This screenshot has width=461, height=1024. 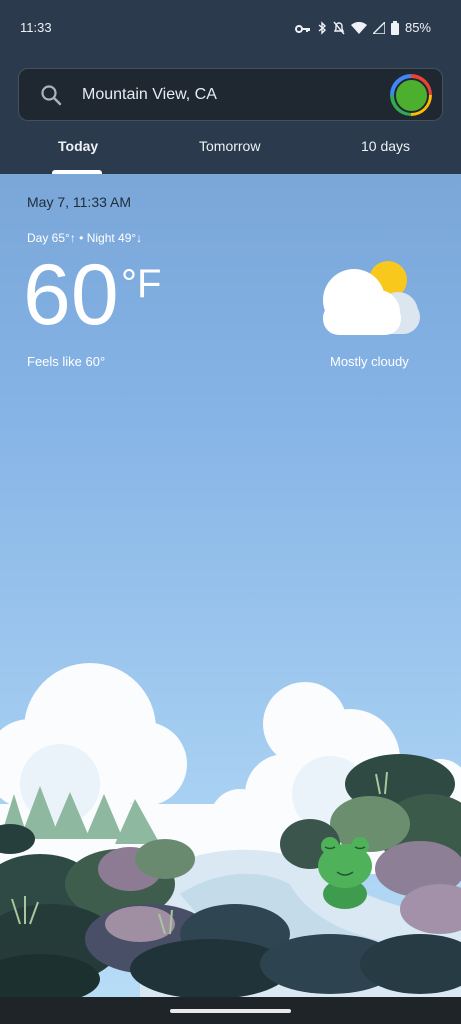 I want to click on status-bar: 11:33 85%, so click(x=230, y=29).